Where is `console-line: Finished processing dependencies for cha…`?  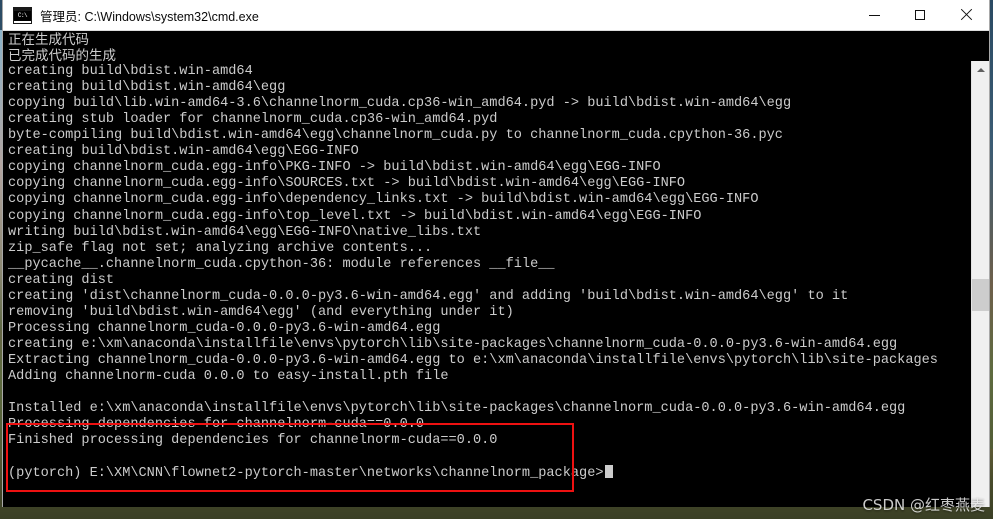 console-line: Finished processing dependencies for cha… is located at coordinates (253, 441).